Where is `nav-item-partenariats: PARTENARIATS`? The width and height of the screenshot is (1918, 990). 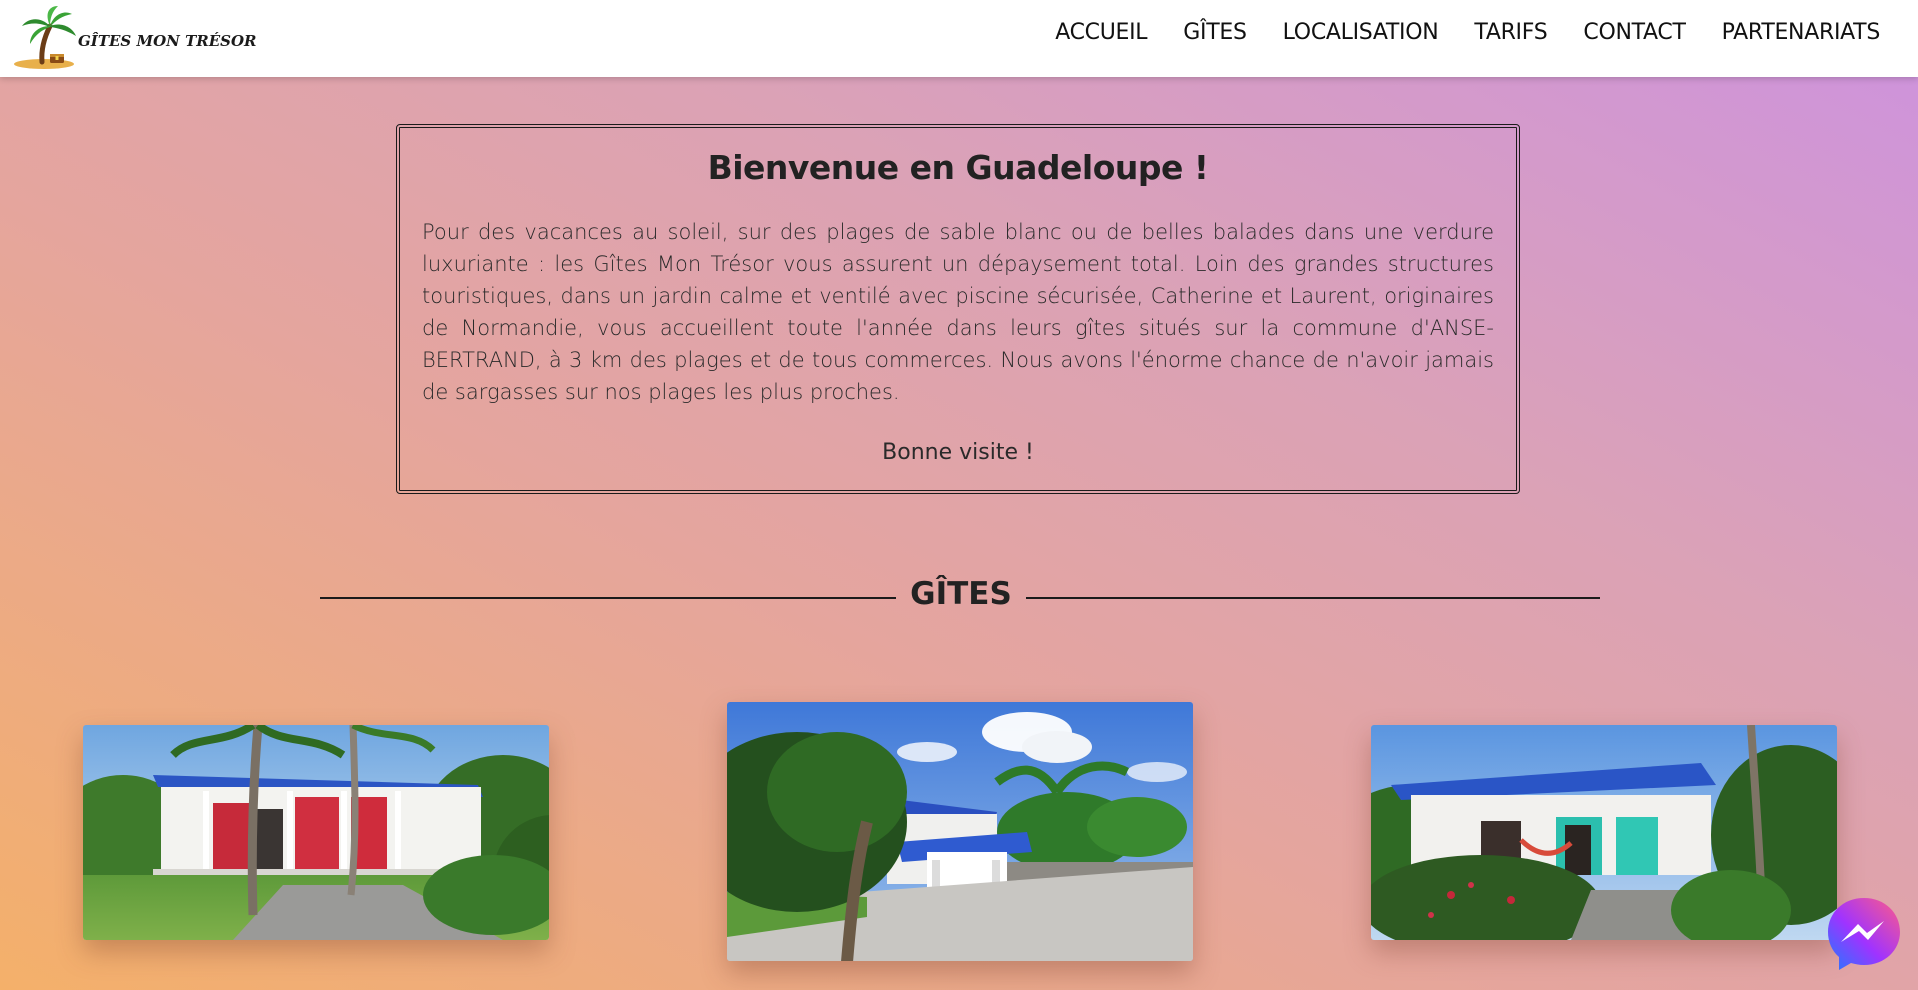
nav-item-partenariats: PARTENARIATS is located at coordinates (1801, 32).